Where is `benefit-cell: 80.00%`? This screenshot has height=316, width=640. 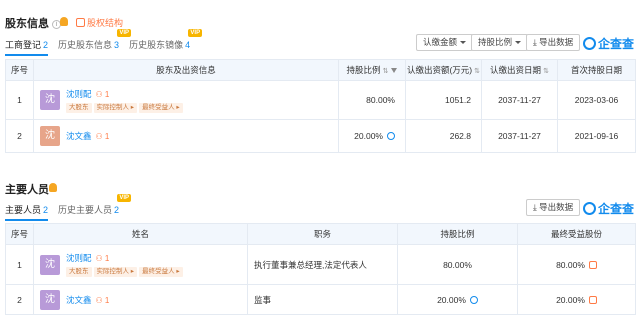
benefit-cell: 80.00% is located at coordinates (576, 264).